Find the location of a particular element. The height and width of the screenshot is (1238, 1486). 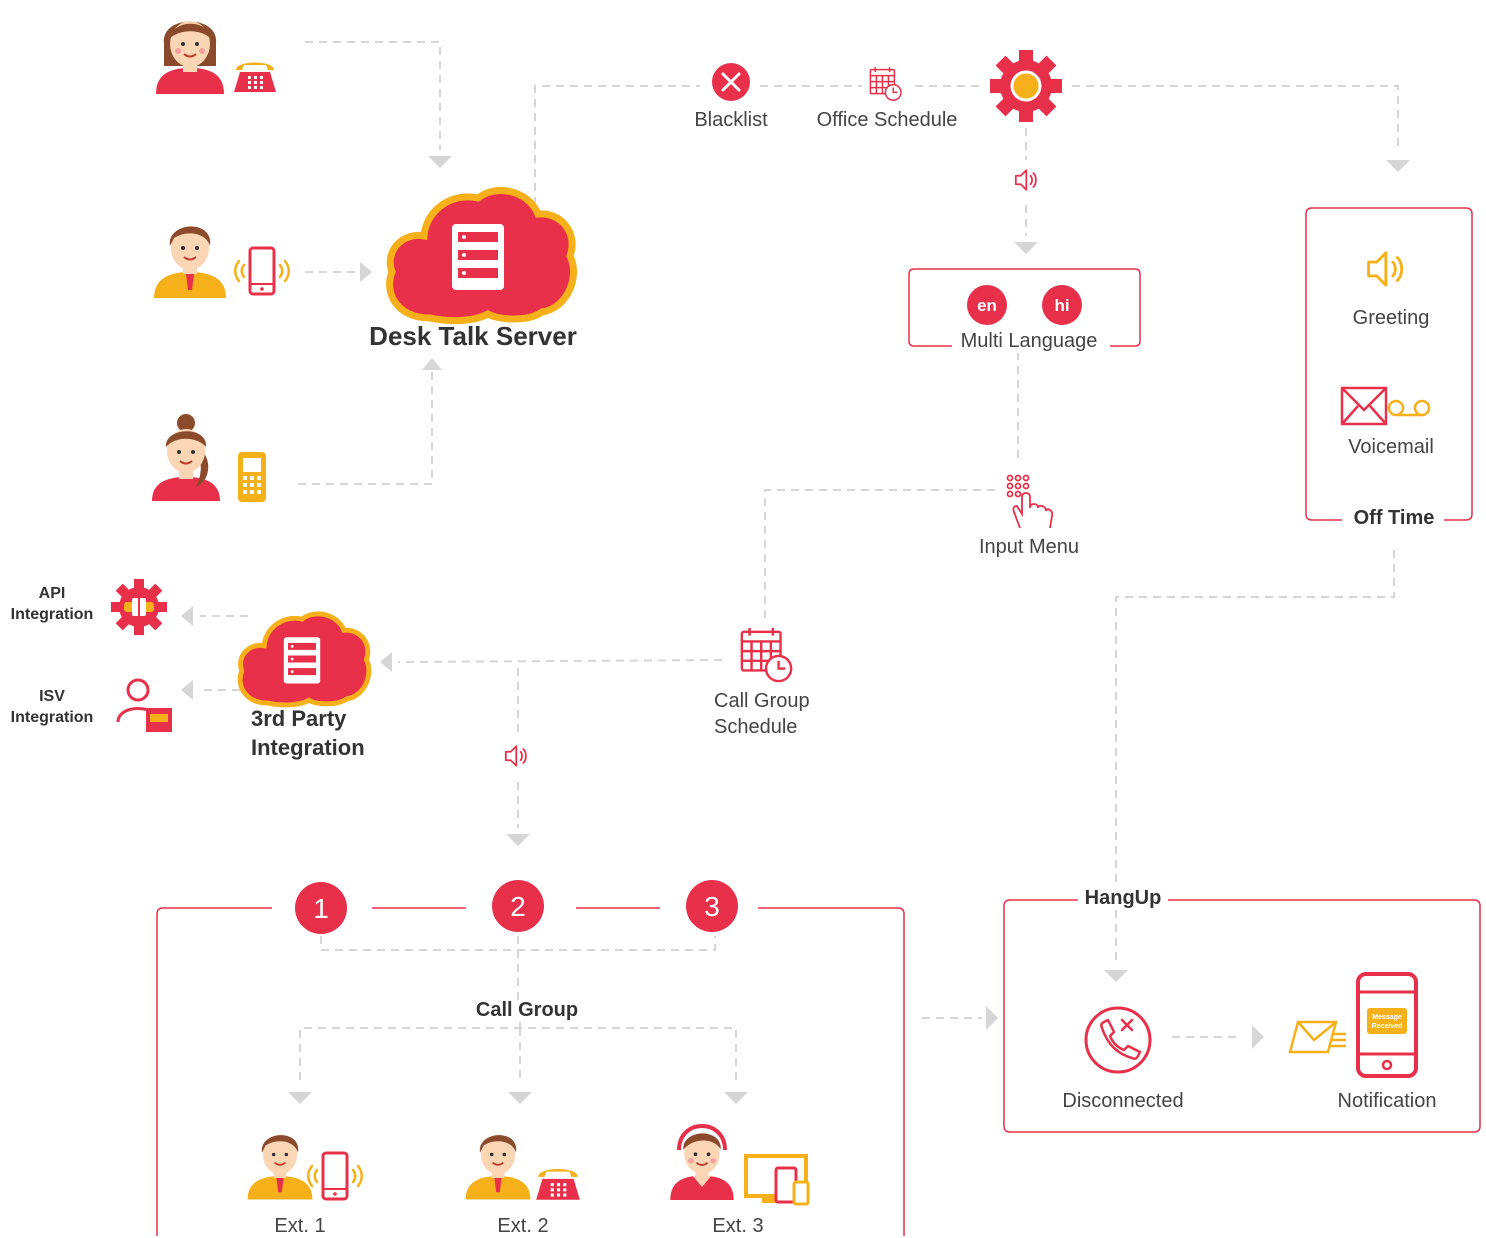

hangup-title: HangUp is located at coordinates (1123, 898).